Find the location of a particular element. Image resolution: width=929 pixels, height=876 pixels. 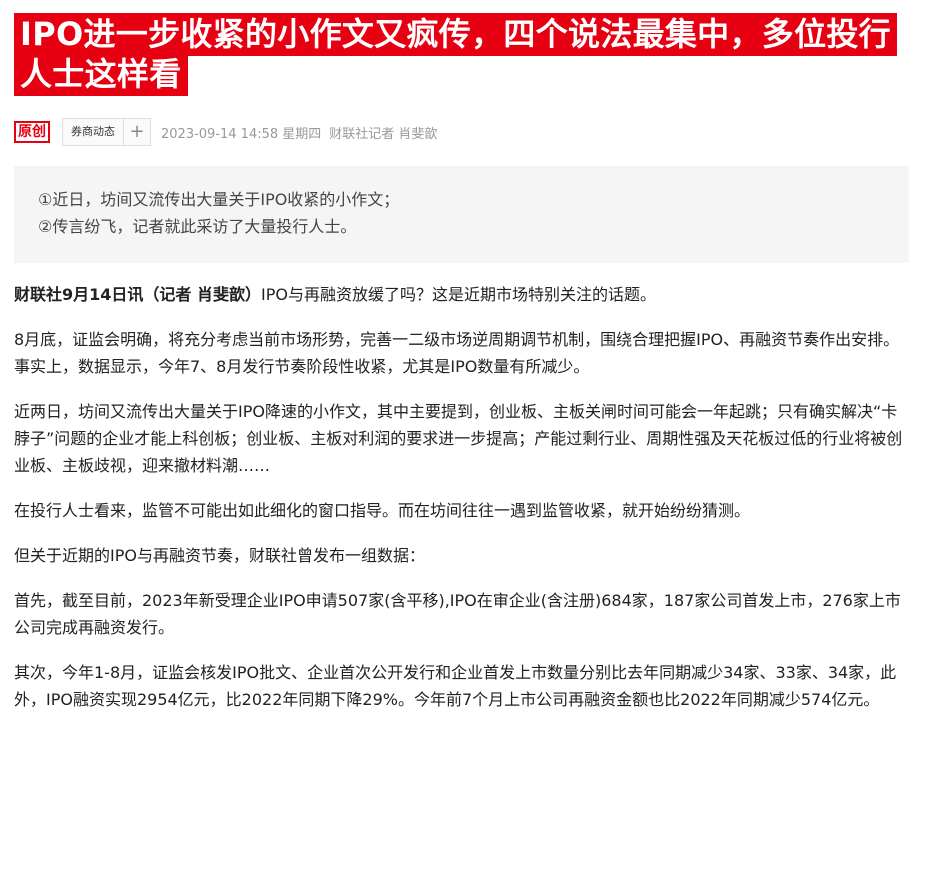

dateline: 财联社9月14日讯（记者 肖斐歆） is located at coordinates (137, 294).